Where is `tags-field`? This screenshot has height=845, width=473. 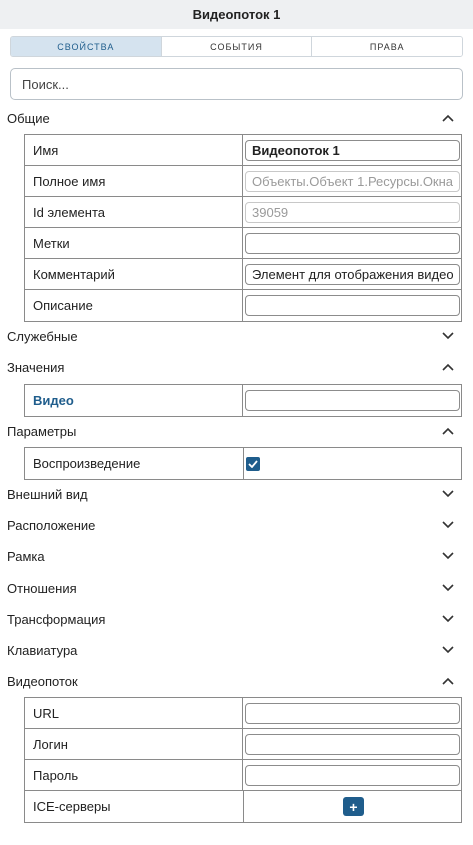
tags-field is located at coordinates (352, 243).